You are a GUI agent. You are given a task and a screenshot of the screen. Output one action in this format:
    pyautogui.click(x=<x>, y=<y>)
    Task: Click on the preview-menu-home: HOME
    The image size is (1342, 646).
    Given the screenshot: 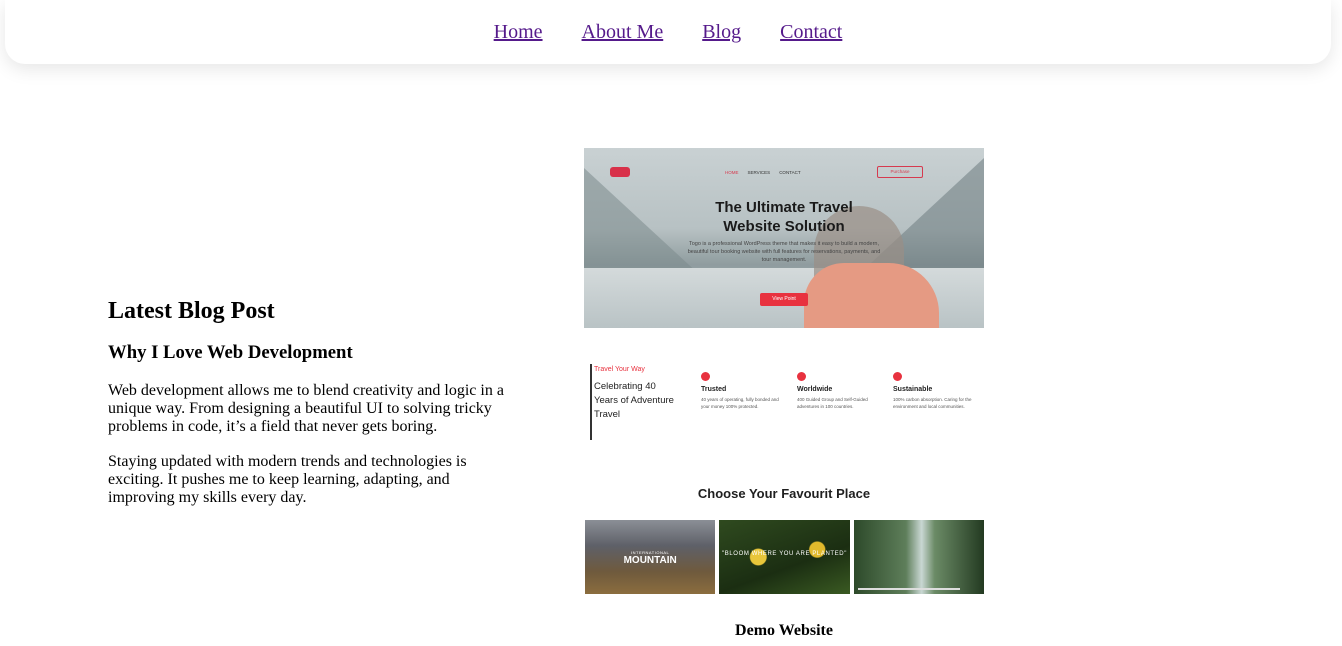 What is the action you would take?
    pyautogui.click(x=732, y=172)
    